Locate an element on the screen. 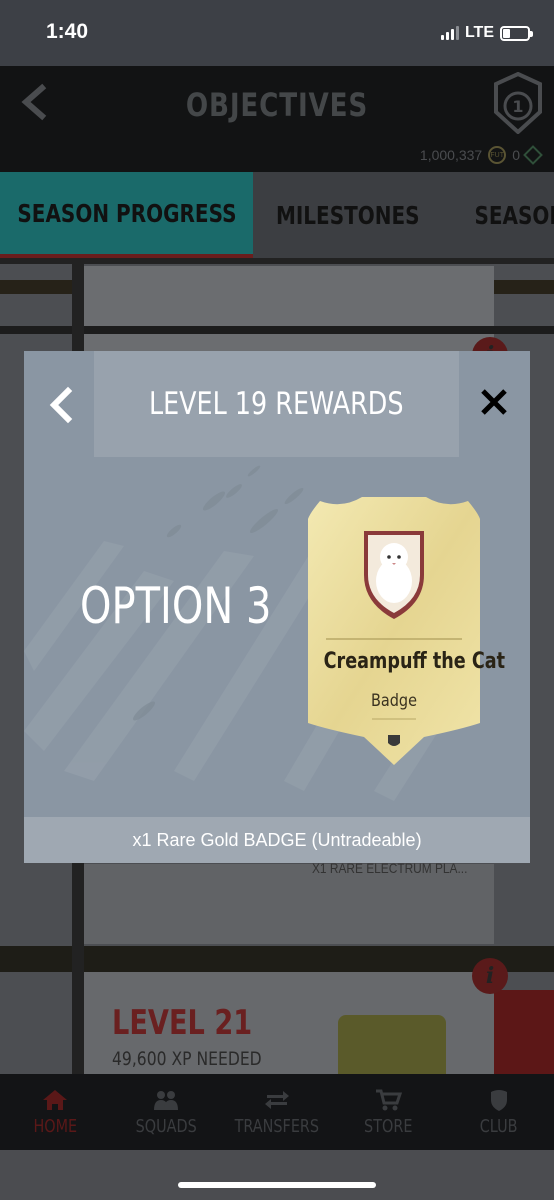 Image resolution: width=554 pixels, height=1200 pixels. nav-store: STORE is located at coordinates (387, 1112).